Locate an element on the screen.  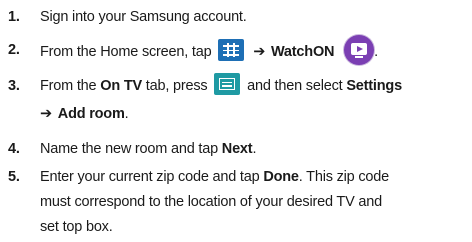
step-3-end: . is located at coordinates (126, 114).